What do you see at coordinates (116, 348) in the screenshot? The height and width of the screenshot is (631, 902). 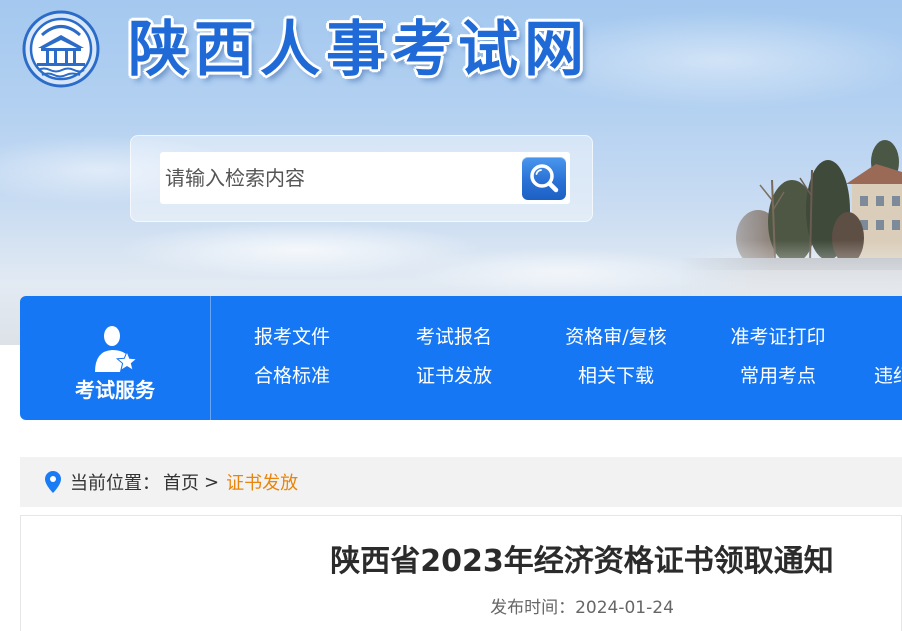 I see `user-star-icon` at bounding box center [116, 348].